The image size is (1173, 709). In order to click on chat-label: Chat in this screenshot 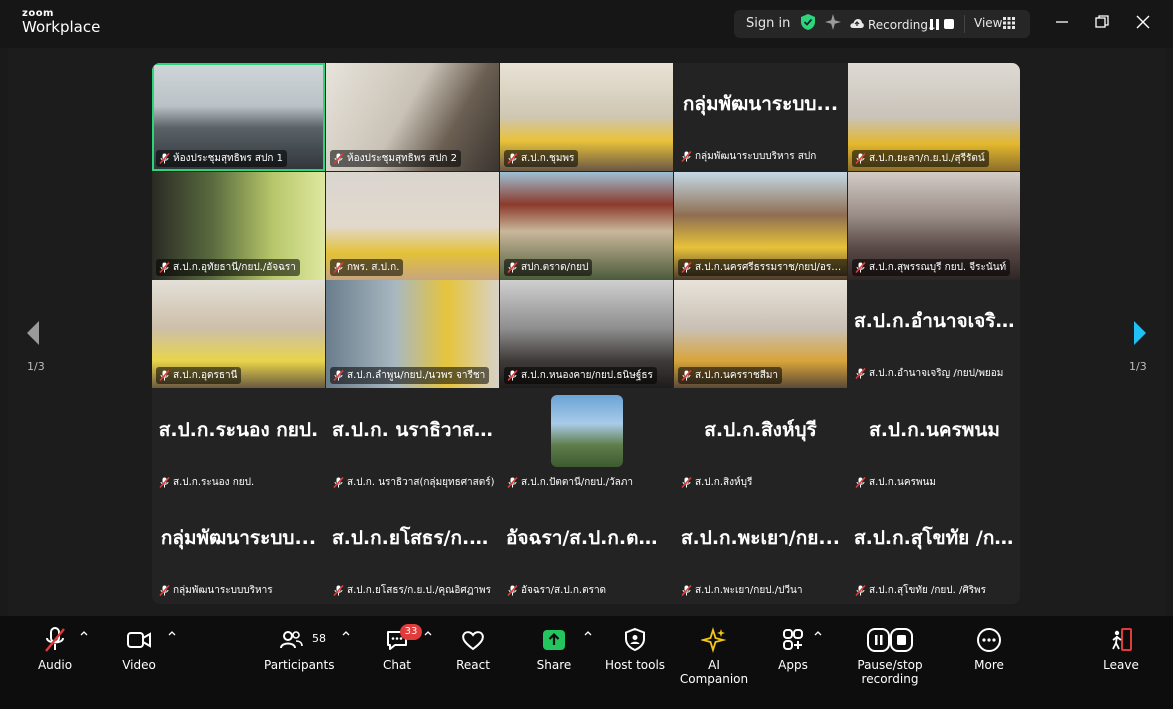, I will do `click(397, 665)`.